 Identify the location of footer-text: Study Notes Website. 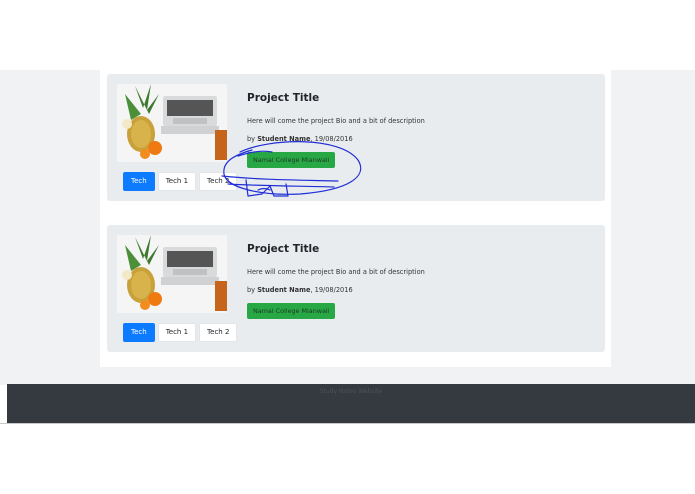
(351, 391).